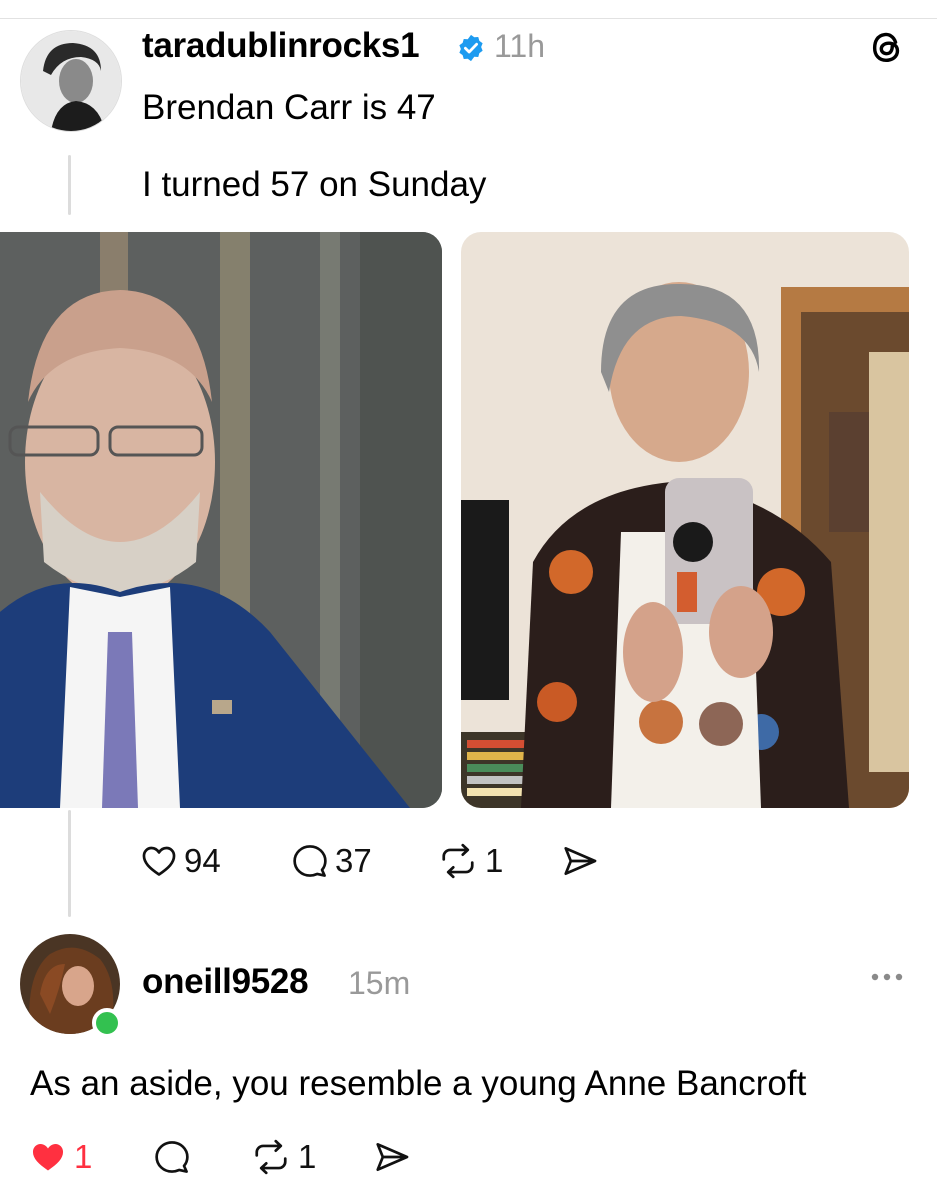 Image resolution: width=937 pixels, height=1200 pixels. What do you see at coordinates (331, 861) in the screenshot?
I see `reply-action: 37` at bounding box center [331, 861].